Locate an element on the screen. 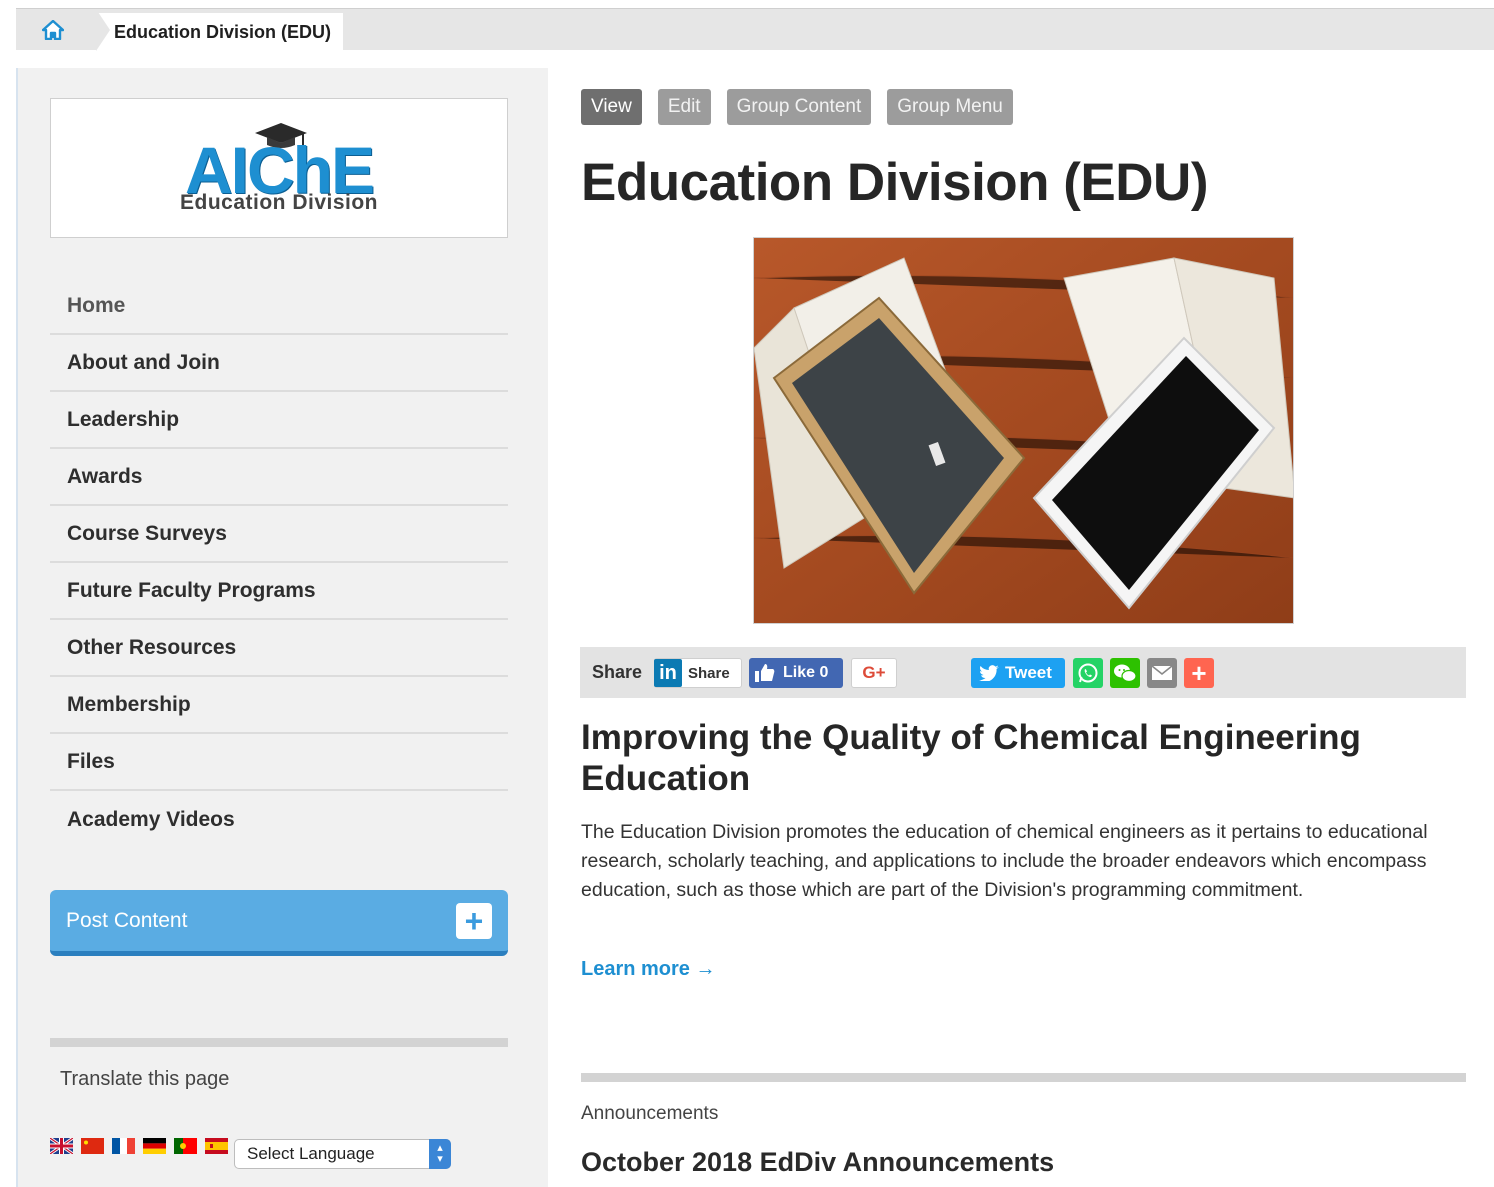  share-bar: Share in Share Like 0 G+ Tweet + is located at coordinates (1023, 672).